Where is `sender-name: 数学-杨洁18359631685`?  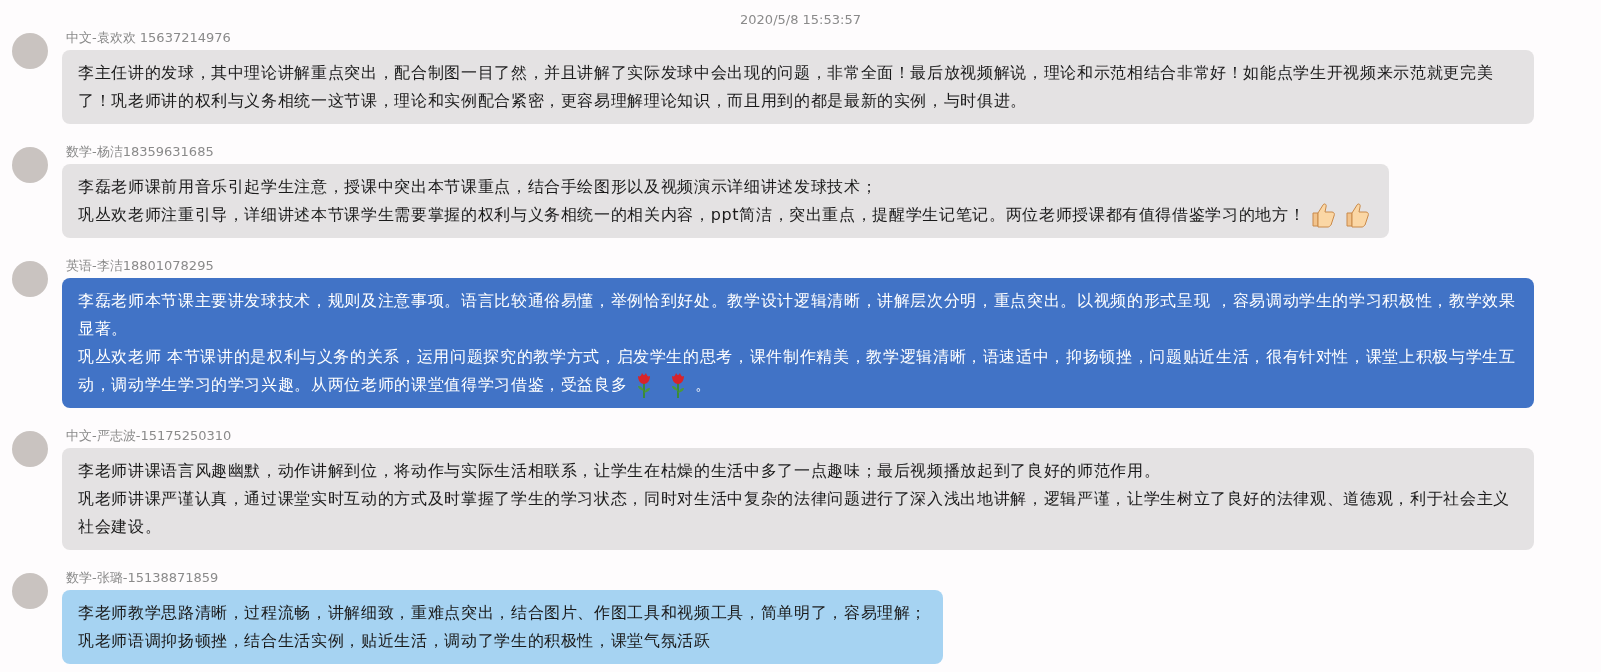 sender-name: 数学-杨洁18359631685 is located at coordinates (140, 152).